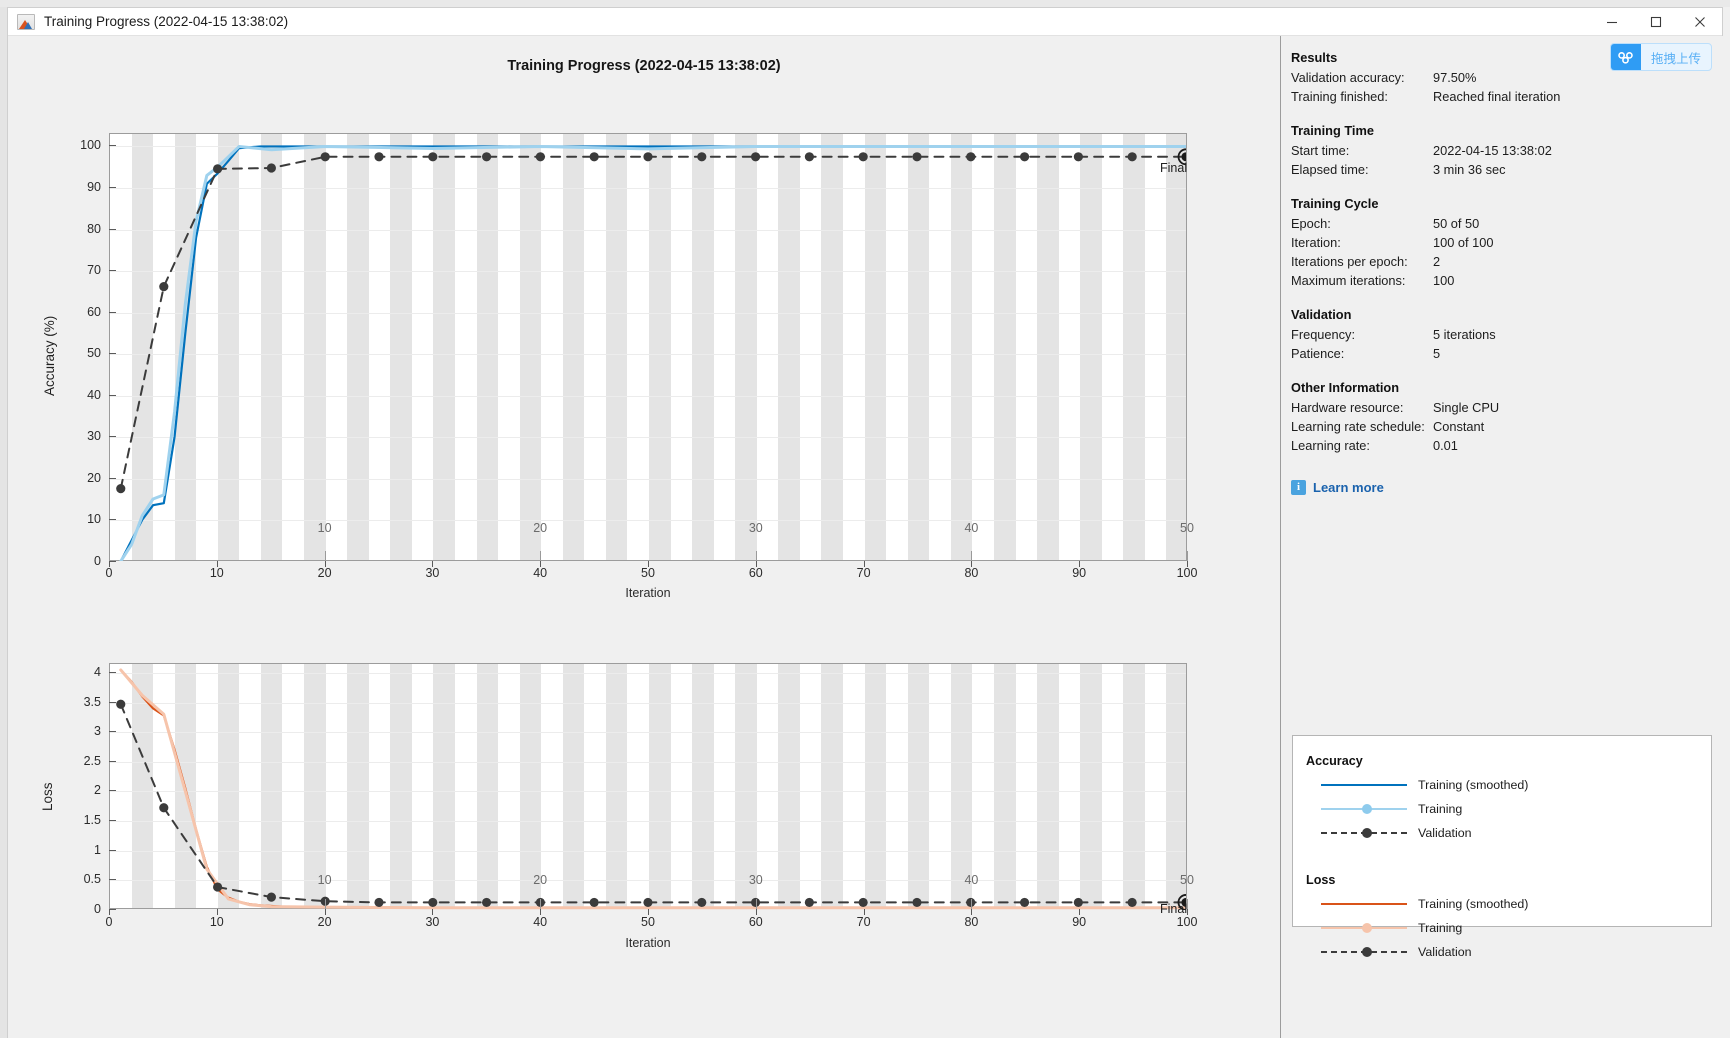 Image resolution: width=1730 pixels, height=1038 pixels. I want to click on desktop-ghost-text: — — — — — — — — — —, so click(350, 3).